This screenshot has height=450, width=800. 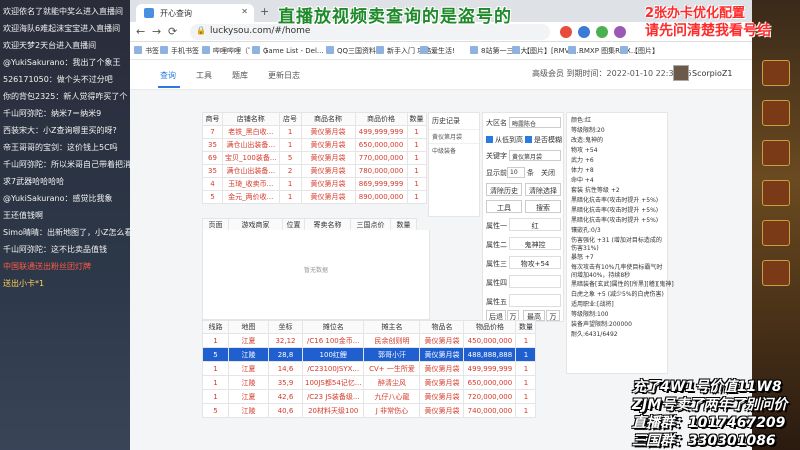 What do you see at coordinates (437, 51) in the screenshot?
I see `bookmark-item: 爱生活!` at bounding box center [437, 51].